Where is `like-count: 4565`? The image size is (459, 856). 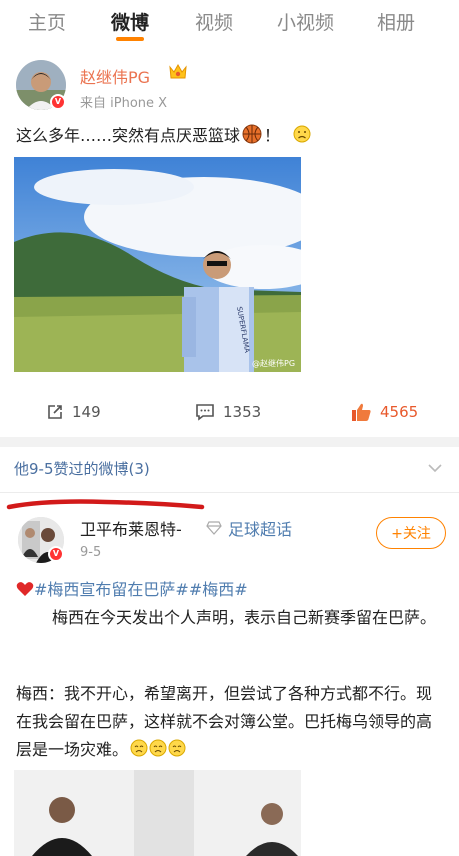 like-count: 4565 is located at coordinates (399, 412).